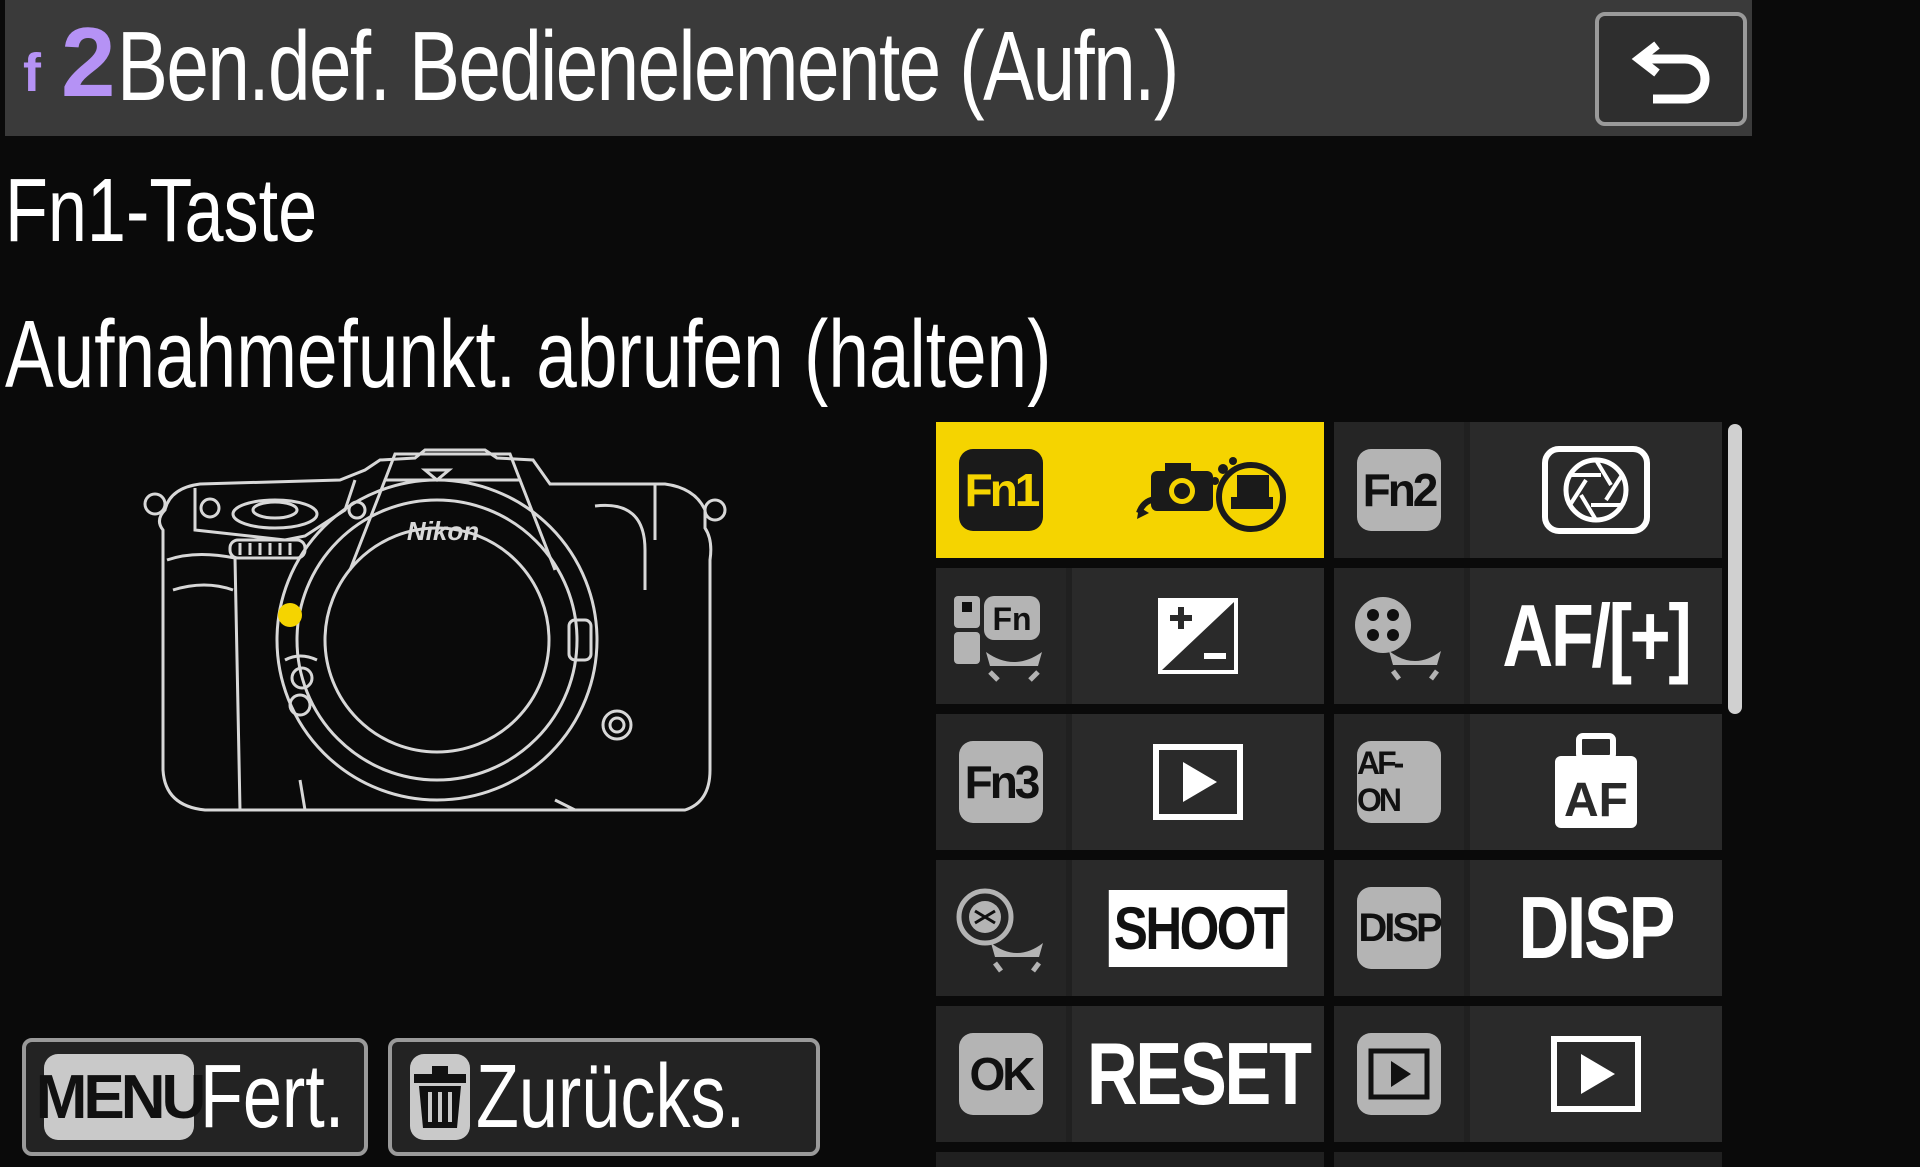  What do you see at coordinates (1001, 490) in the screenshot?
I see `fn1-badge: Fn1` at bounding box center [1001, 490].